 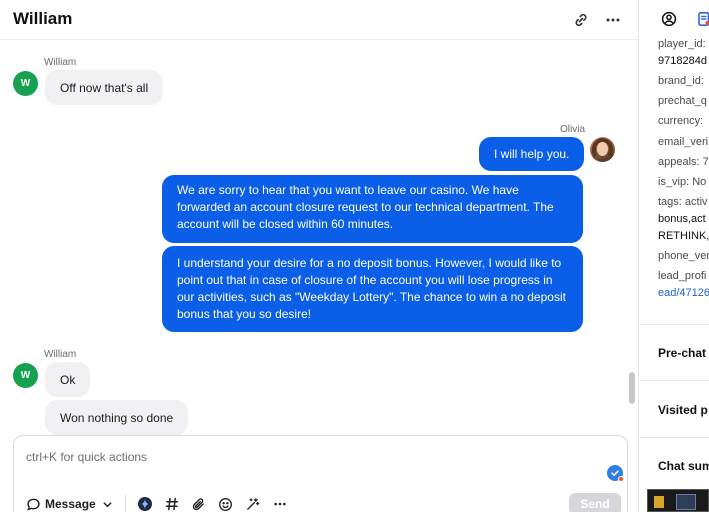 What do you see at coordinates (172, 502) in the screenshot?
I see `hash-icon` at bounding box center [172, 502].